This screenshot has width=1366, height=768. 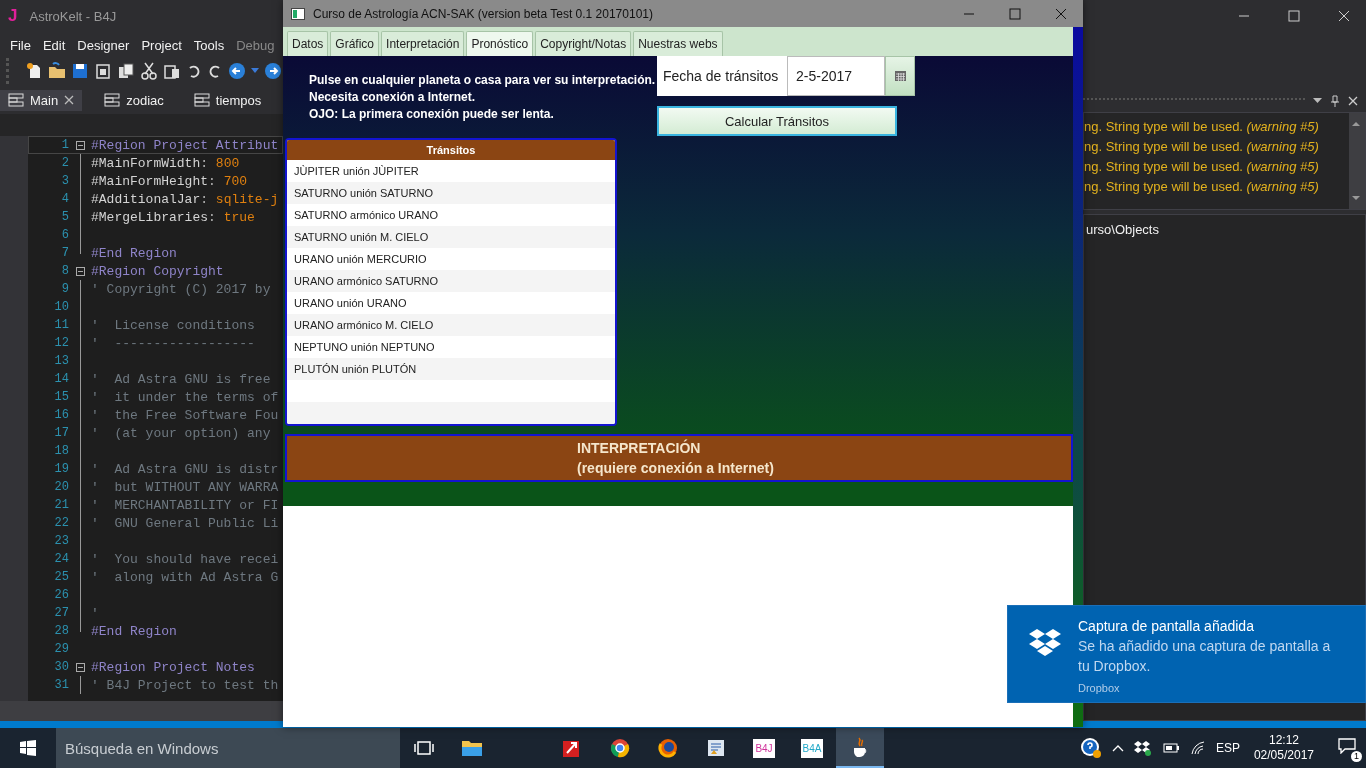 I want to click on transit-item: URANO armónico M. CIELO, so click(x=451, y=325).